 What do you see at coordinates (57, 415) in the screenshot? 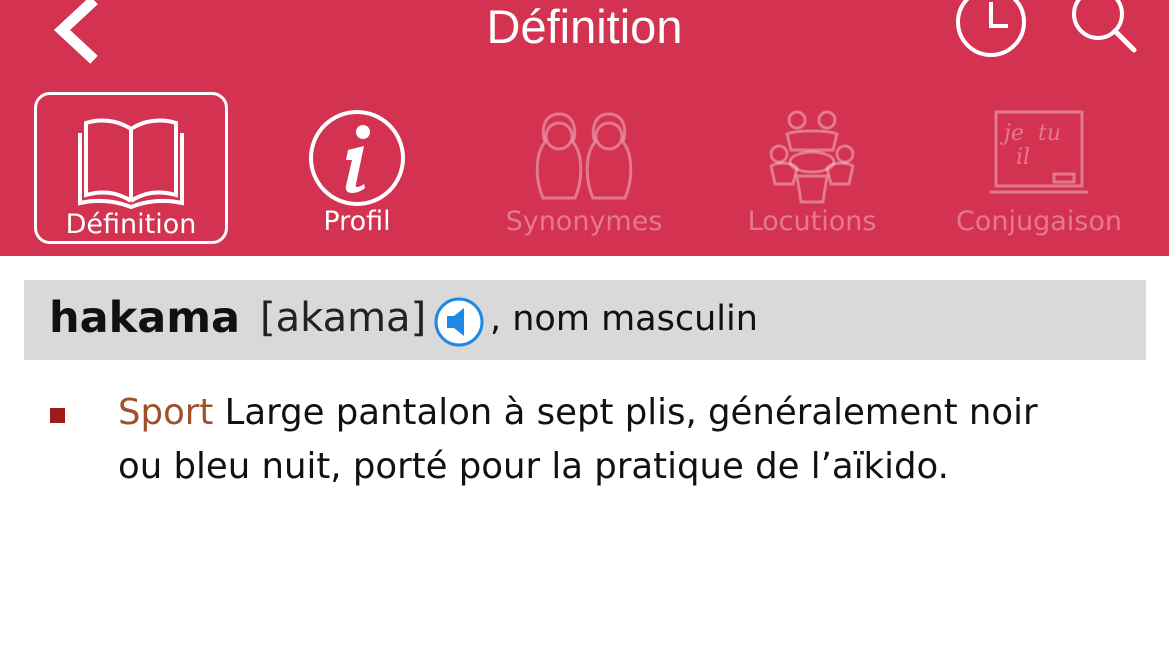
I see `bullet-icon` at bounding box center [57, 415].